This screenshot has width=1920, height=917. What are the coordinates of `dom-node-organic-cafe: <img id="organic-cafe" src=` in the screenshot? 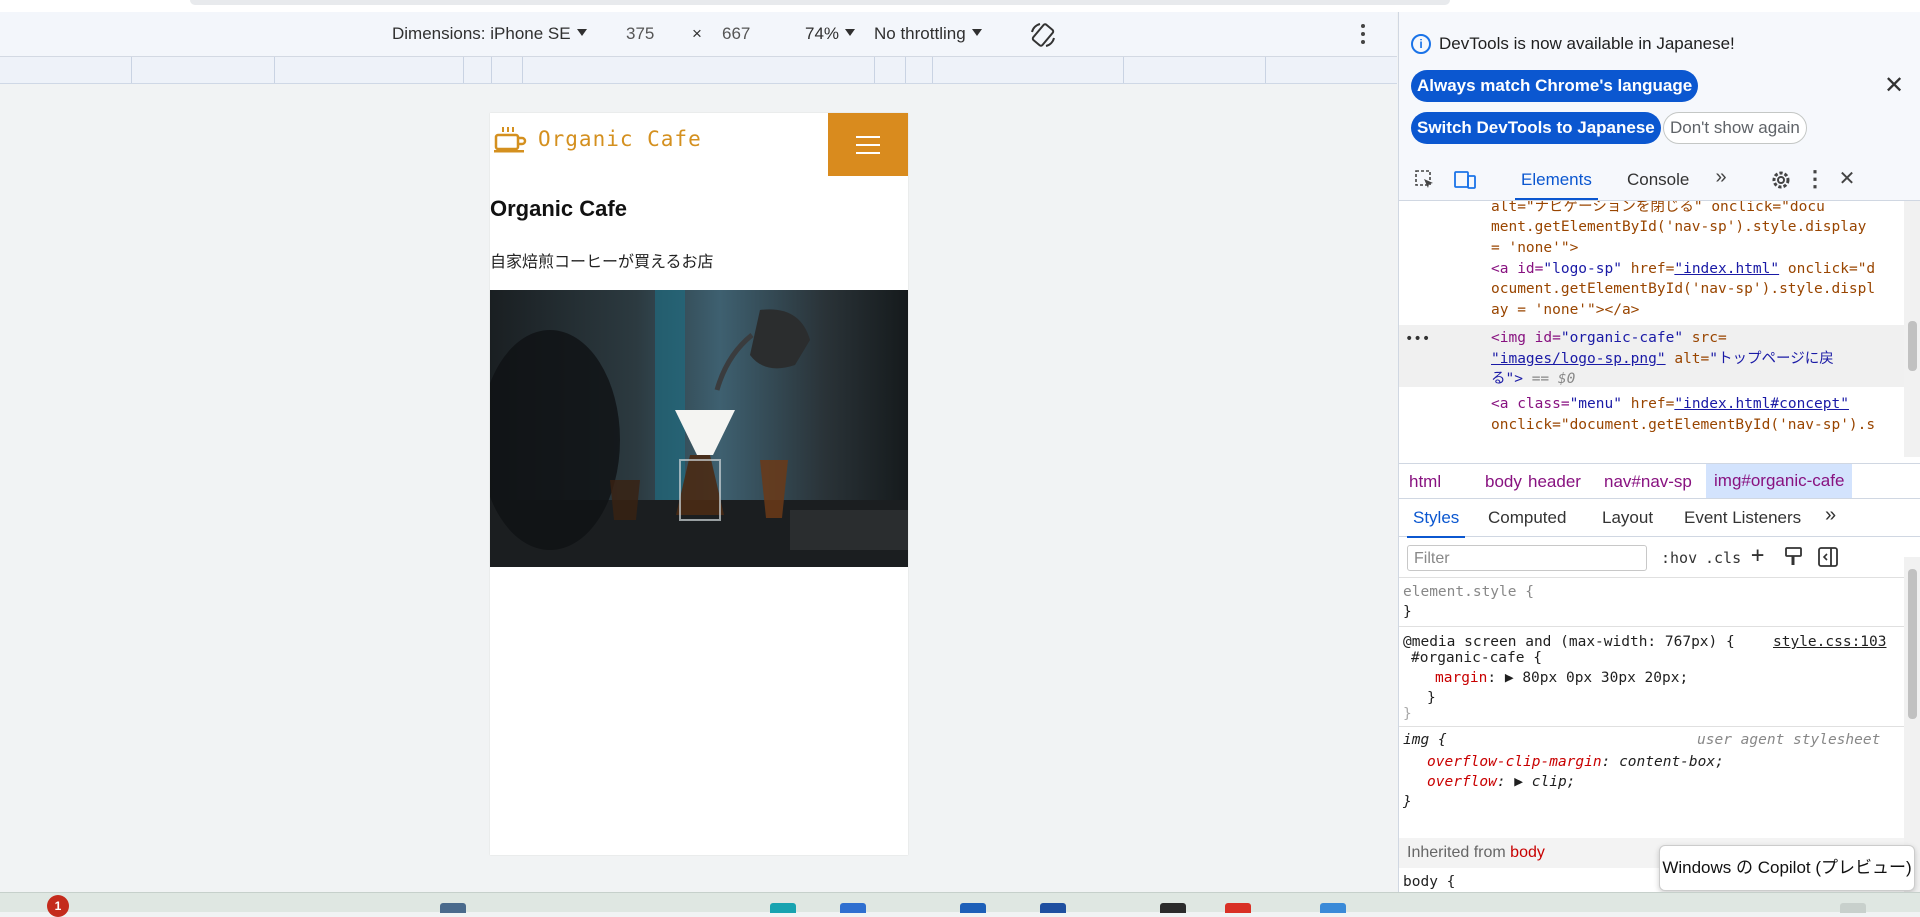 It's located at (1696, 338).